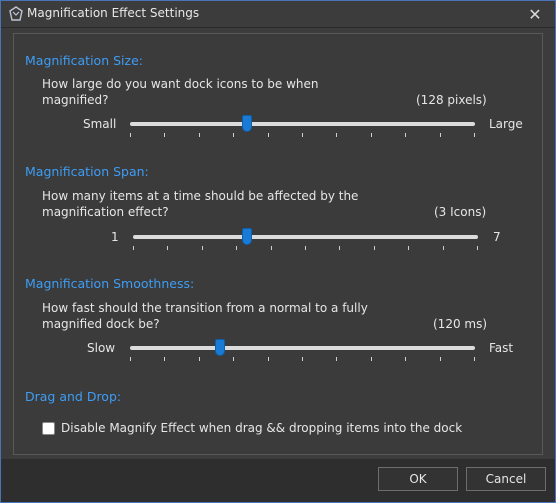 Image resolution: width=556 pixels, height=503 pixels. Describe the element at coordinates (247, 123) in the screenshot. I see `size-slider-thumb` at that location.